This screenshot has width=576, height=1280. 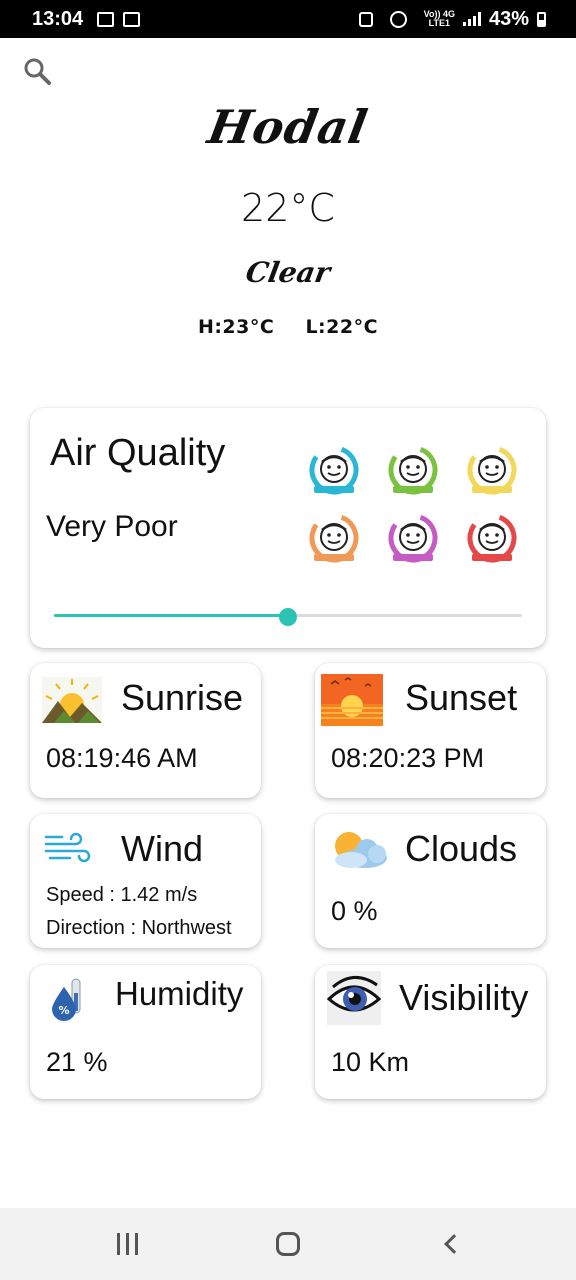 I want to click on clouds-card: Clouds 0 %, so click(x=430, y=881).